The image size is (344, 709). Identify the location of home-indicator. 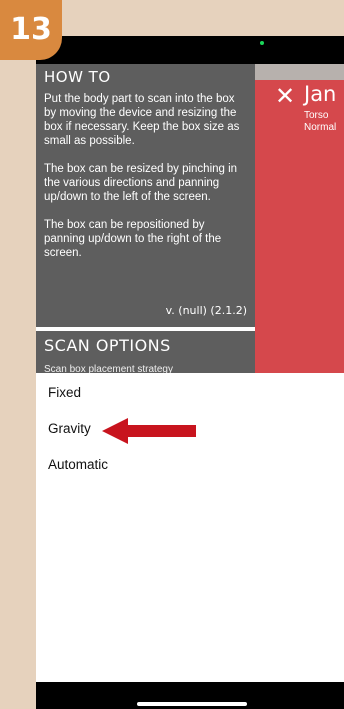
(192, 704).